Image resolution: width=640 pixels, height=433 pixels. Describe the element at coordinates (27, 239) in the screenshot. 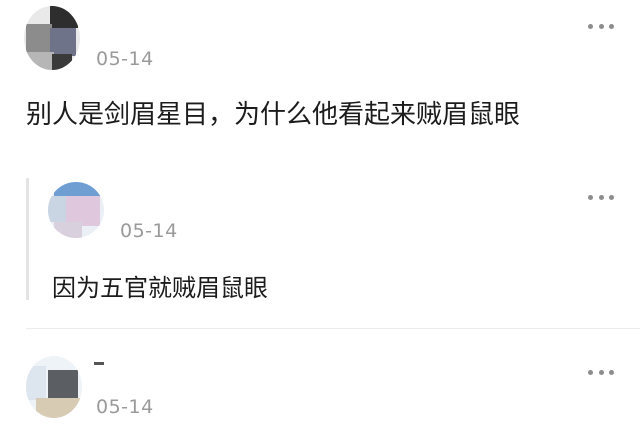

I see `reply-indicator-bar` at that location.